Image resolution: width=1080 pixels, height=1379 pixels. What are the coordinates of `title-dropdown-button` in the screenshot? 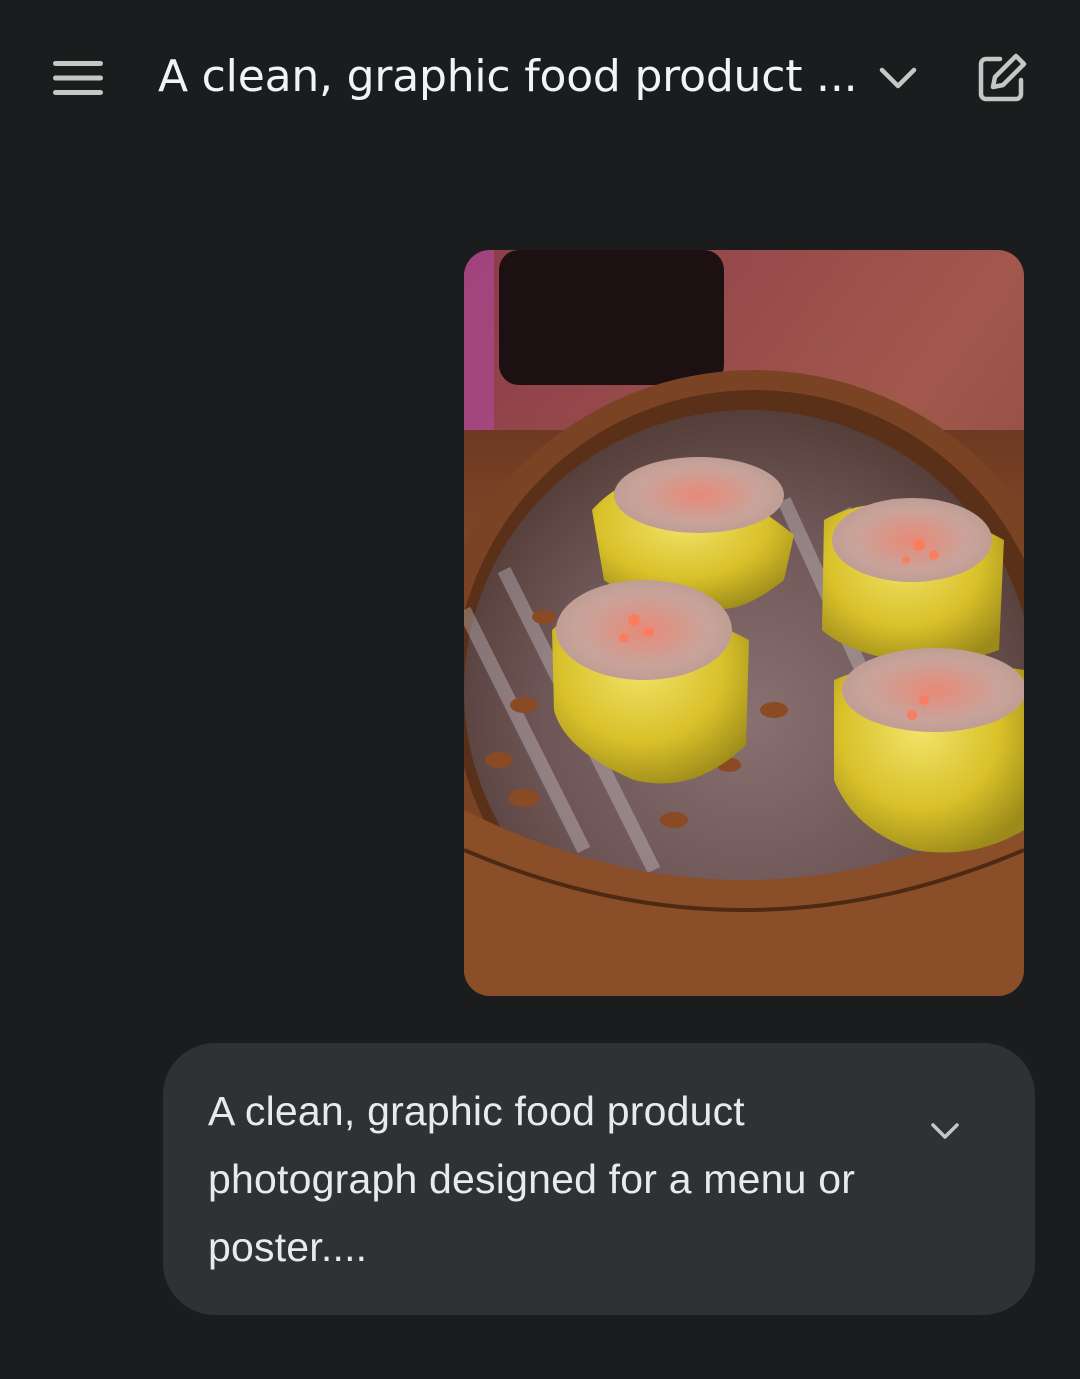 It's located at (898, 78).